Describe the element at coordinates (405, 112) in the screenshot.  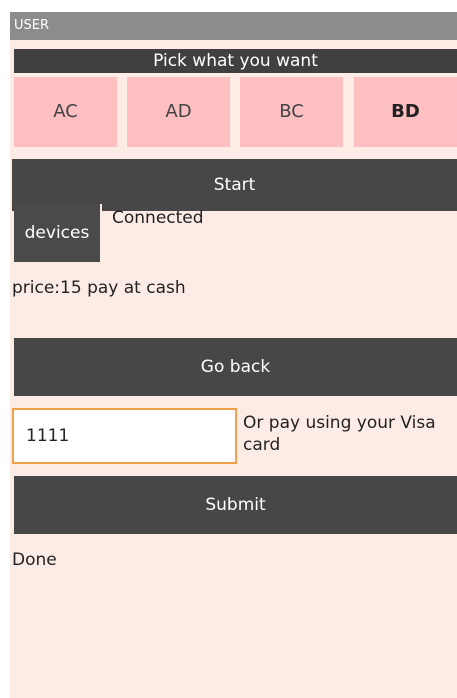
I see `choice-bd-button: BD` at that location.